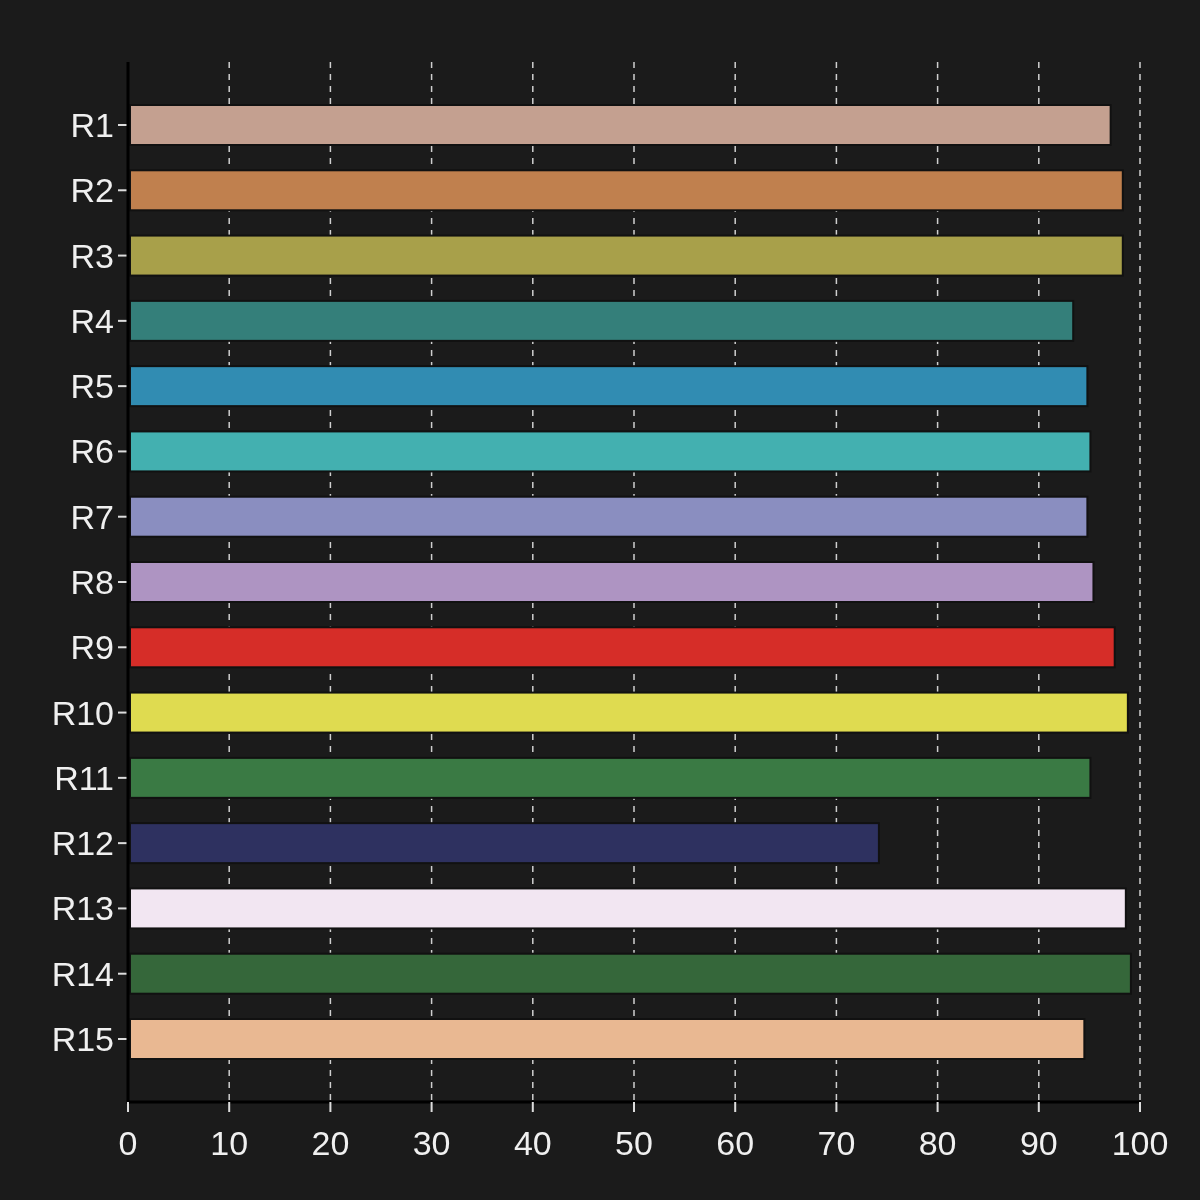 The width and height of the screenshot is (1200, 1200). Describe the element at coordinates (128, 1143) in the screenshot. I see `x-tick-label: 0` at that location.